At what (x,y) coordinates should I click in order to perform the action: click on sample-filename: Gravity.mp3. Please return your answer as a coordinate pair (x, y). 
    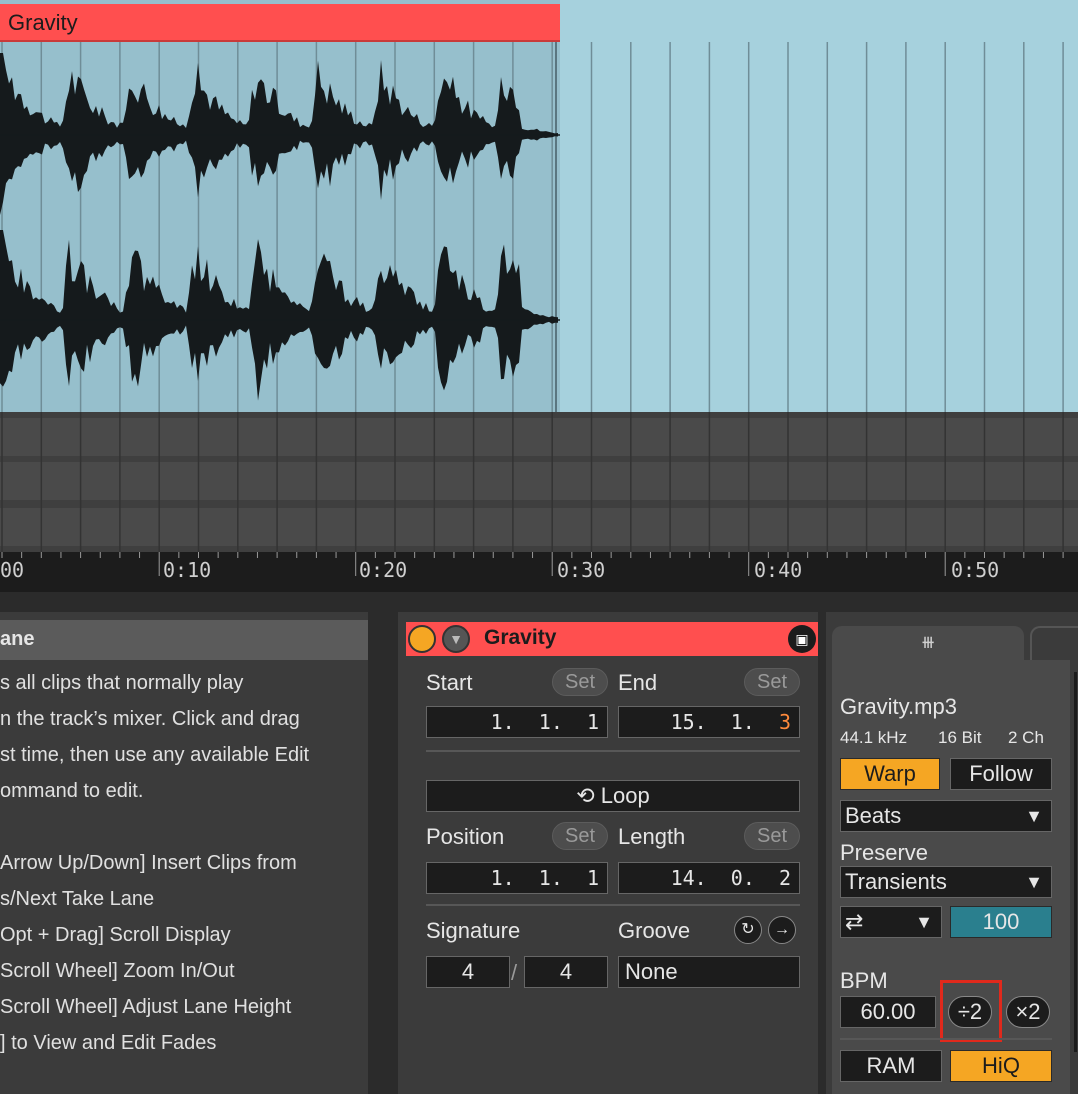
    Looking at the image, I should click on (898, 706).